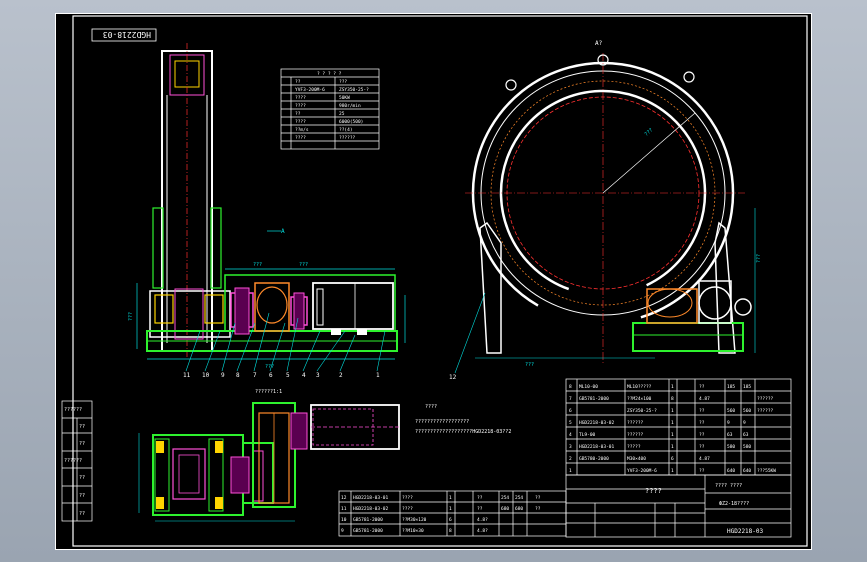 Image resolution: width=867 pixels, height=562 pixels. I want to click on parts-cell: 4.87, so click(704, 399).